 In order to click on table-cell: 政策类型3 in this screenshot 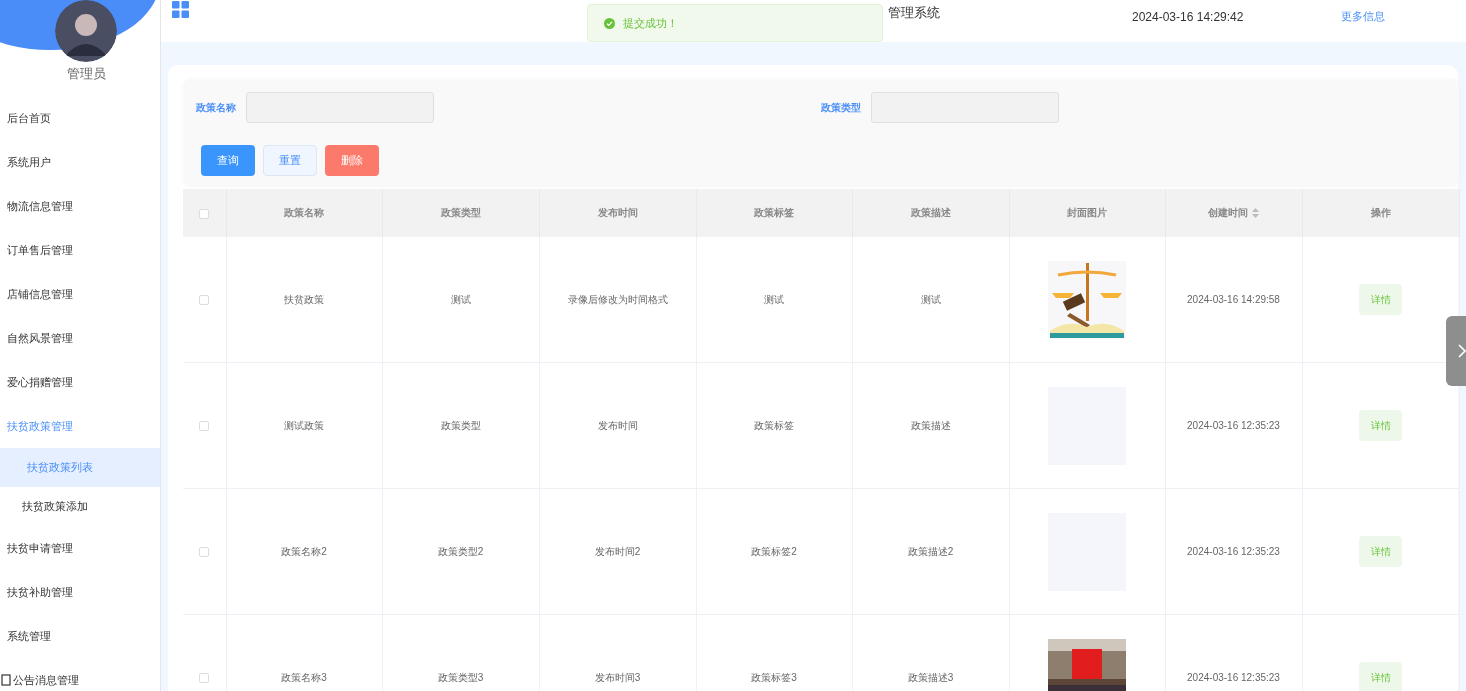, I will do `click(460, 652)`.